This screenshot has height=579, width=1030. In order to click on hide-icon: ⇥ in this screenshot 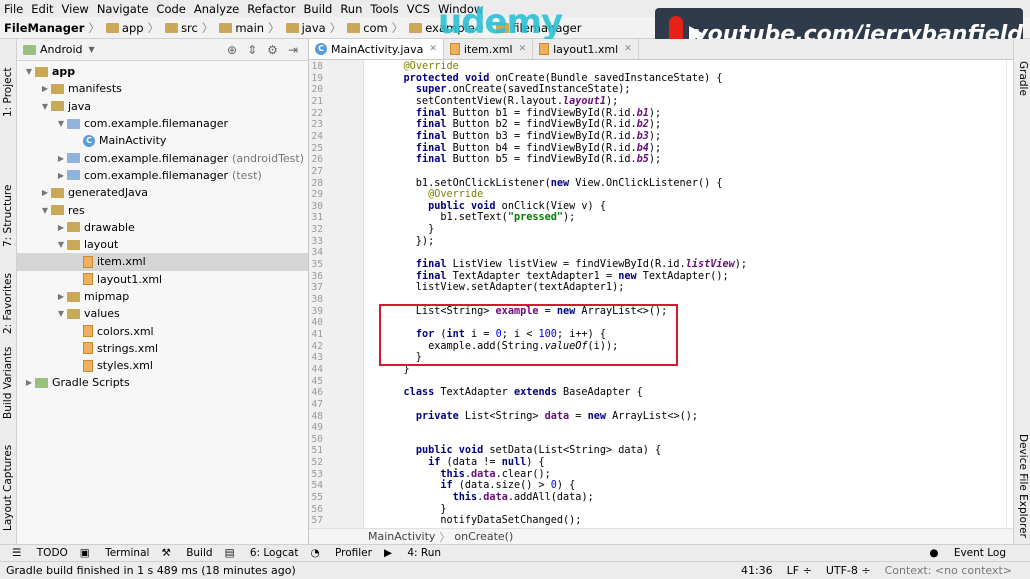, I will do `click(293, 50)`.